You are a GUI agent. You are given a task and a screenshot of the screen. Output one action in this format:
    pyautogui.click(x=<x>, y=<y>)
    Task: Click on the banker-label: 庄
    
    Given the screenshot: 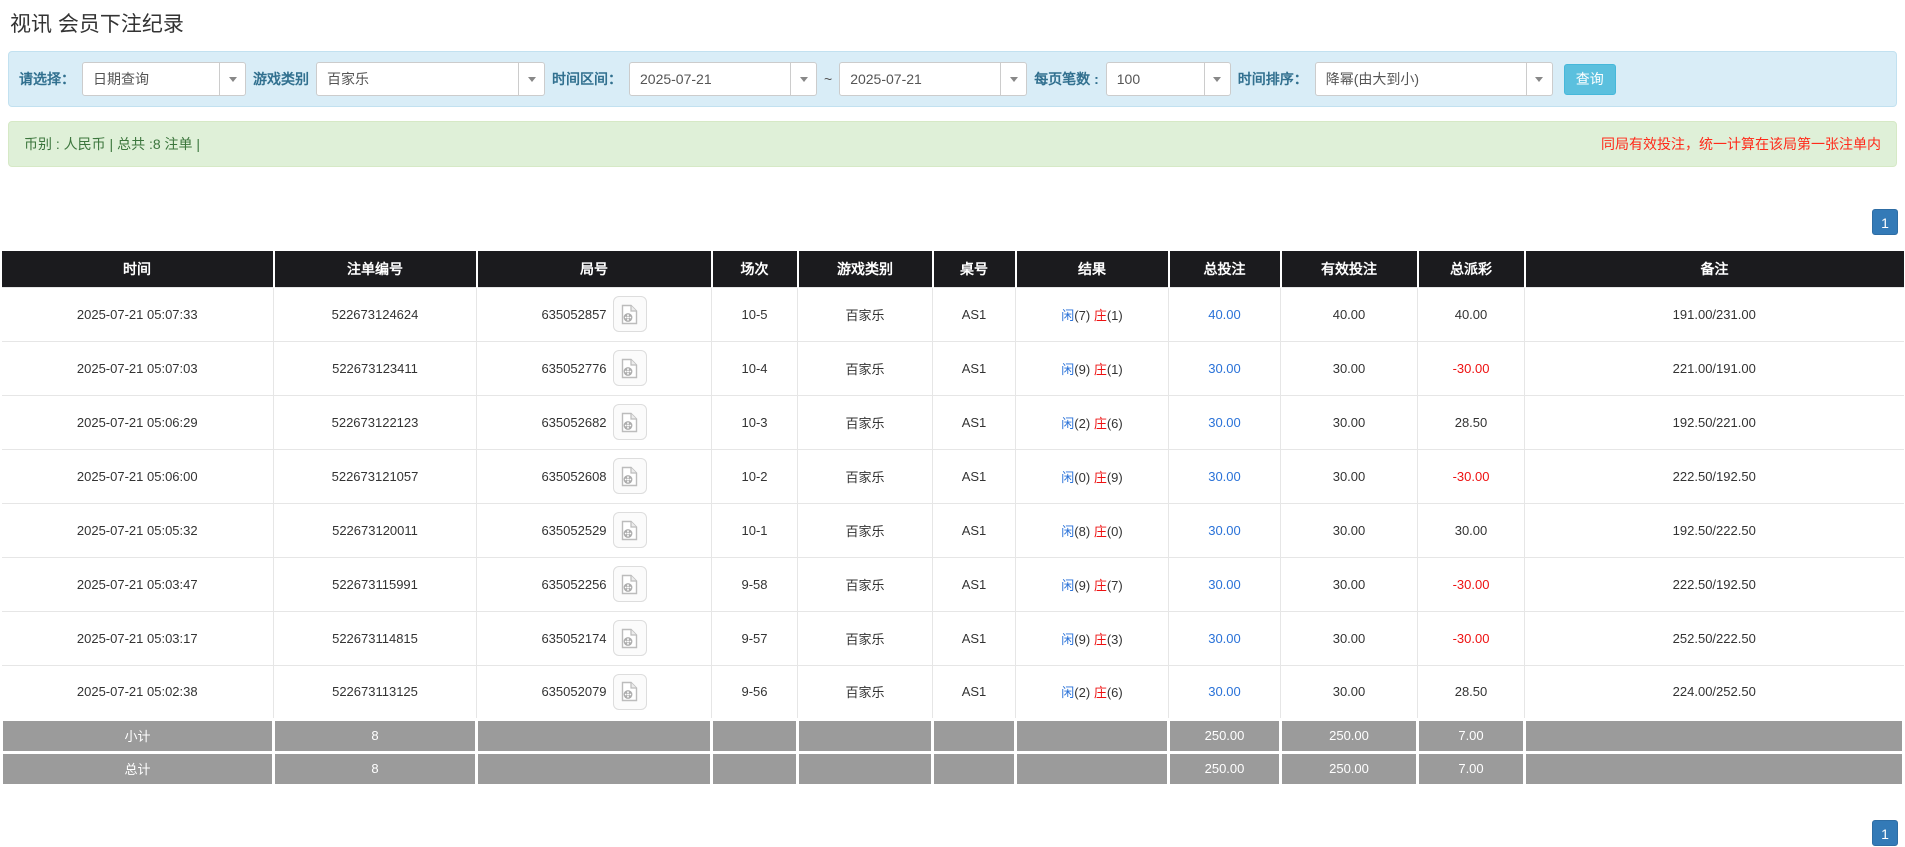 What is the action you would take?
    pyautogui.click(x=1100, y=585)
    